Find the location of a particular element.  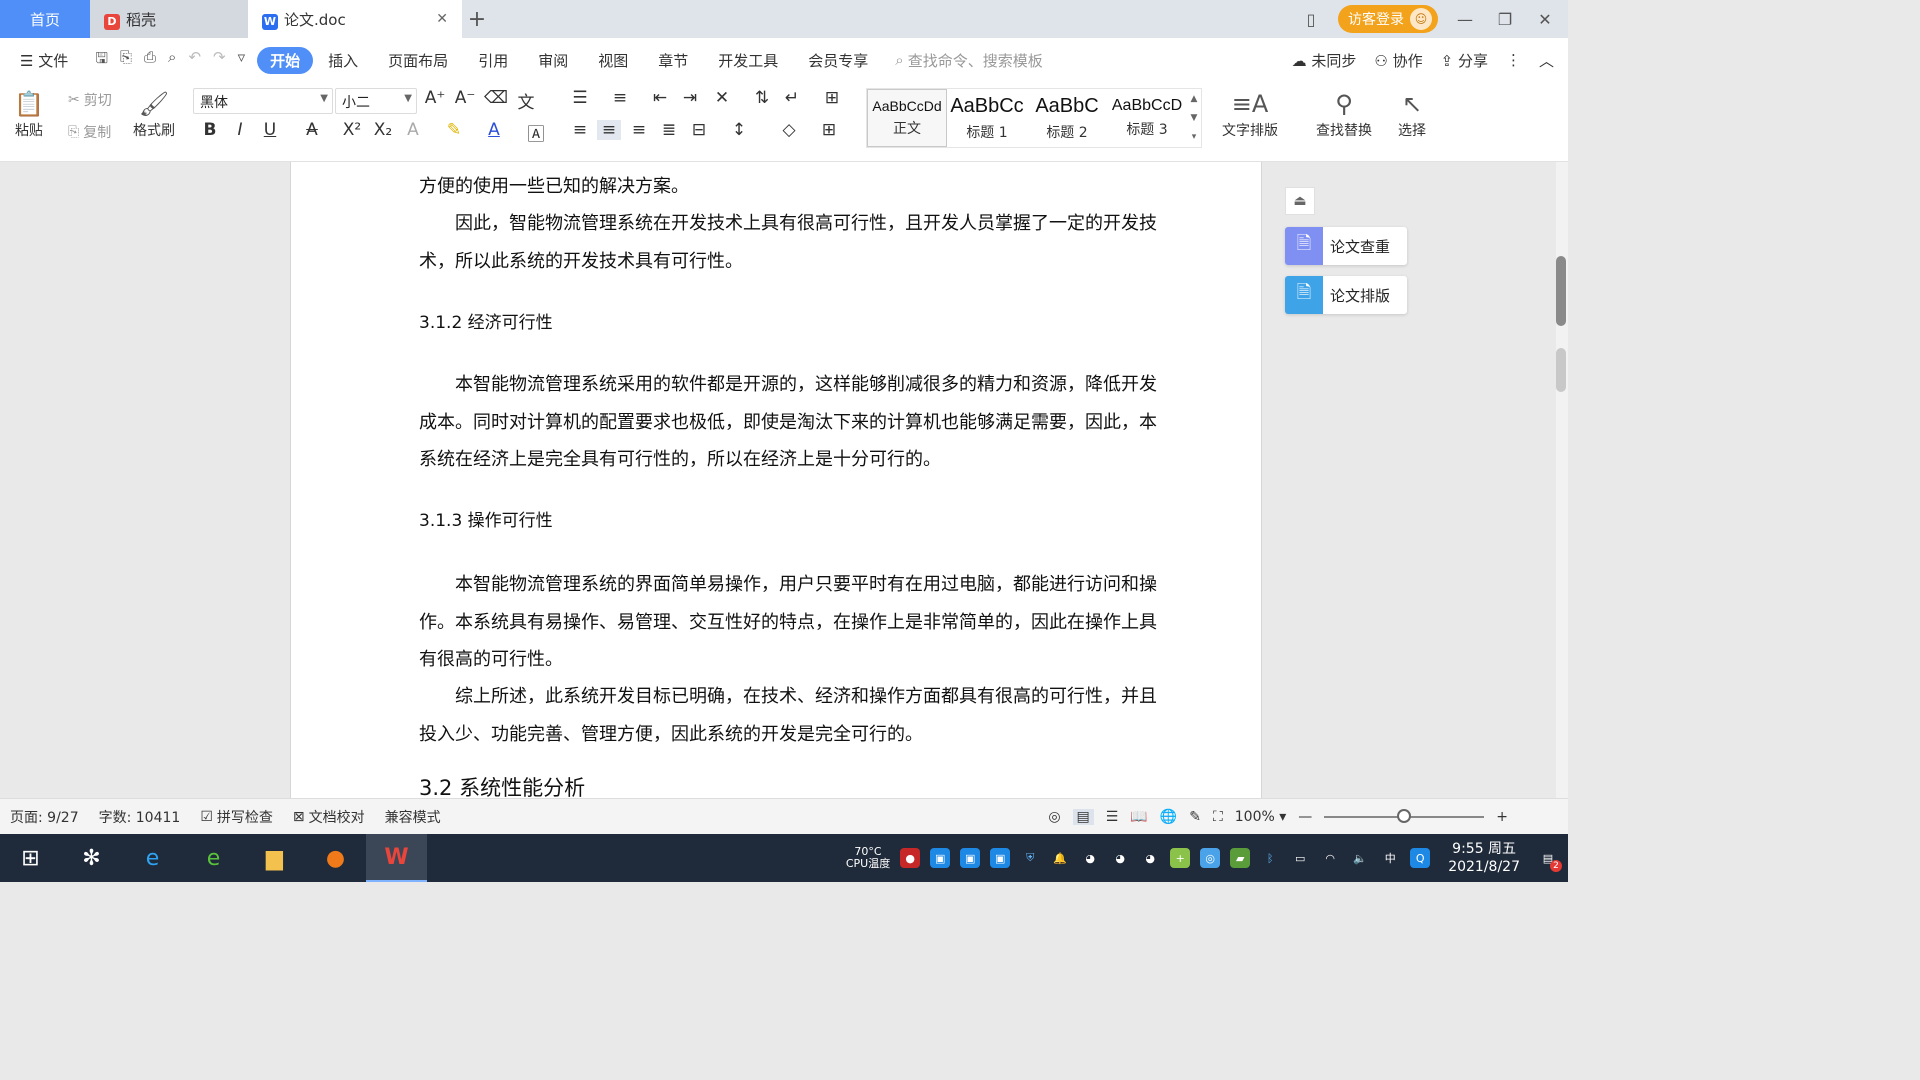

tab-developer: 开发工具 is located at coordinates (748, 60).